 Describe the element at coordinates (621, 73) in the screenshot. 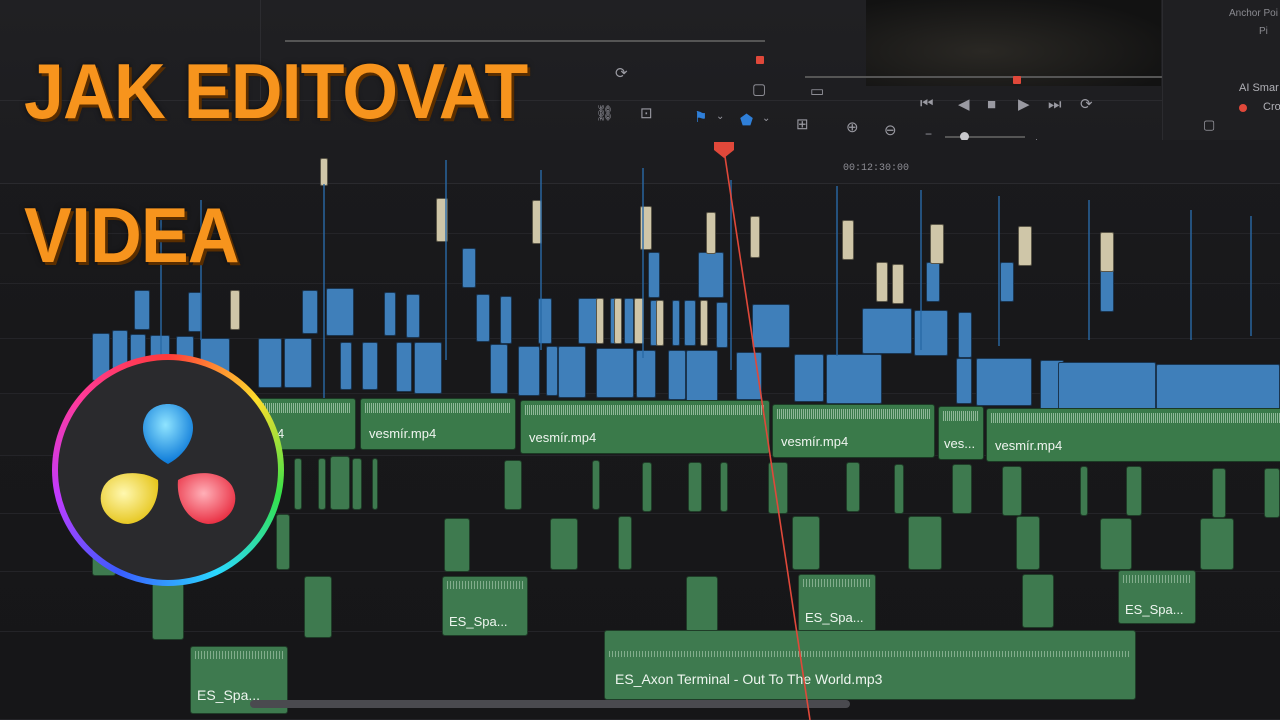

I see `loop-icon: ⟳` at that location.